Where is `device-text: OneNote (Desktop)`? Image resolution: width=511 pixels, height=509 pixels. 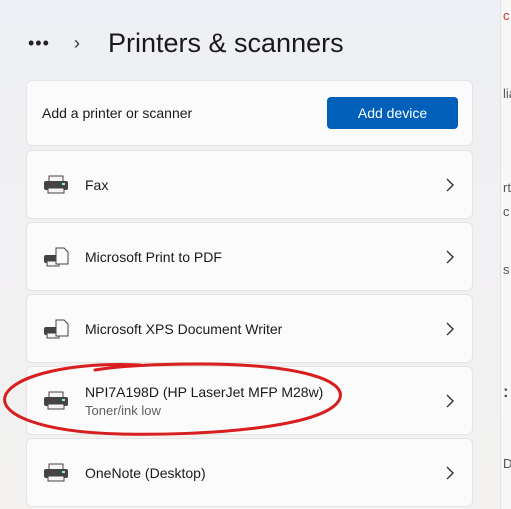
device-text: OneNote (Desktop) is located at coordinates (145, 473).